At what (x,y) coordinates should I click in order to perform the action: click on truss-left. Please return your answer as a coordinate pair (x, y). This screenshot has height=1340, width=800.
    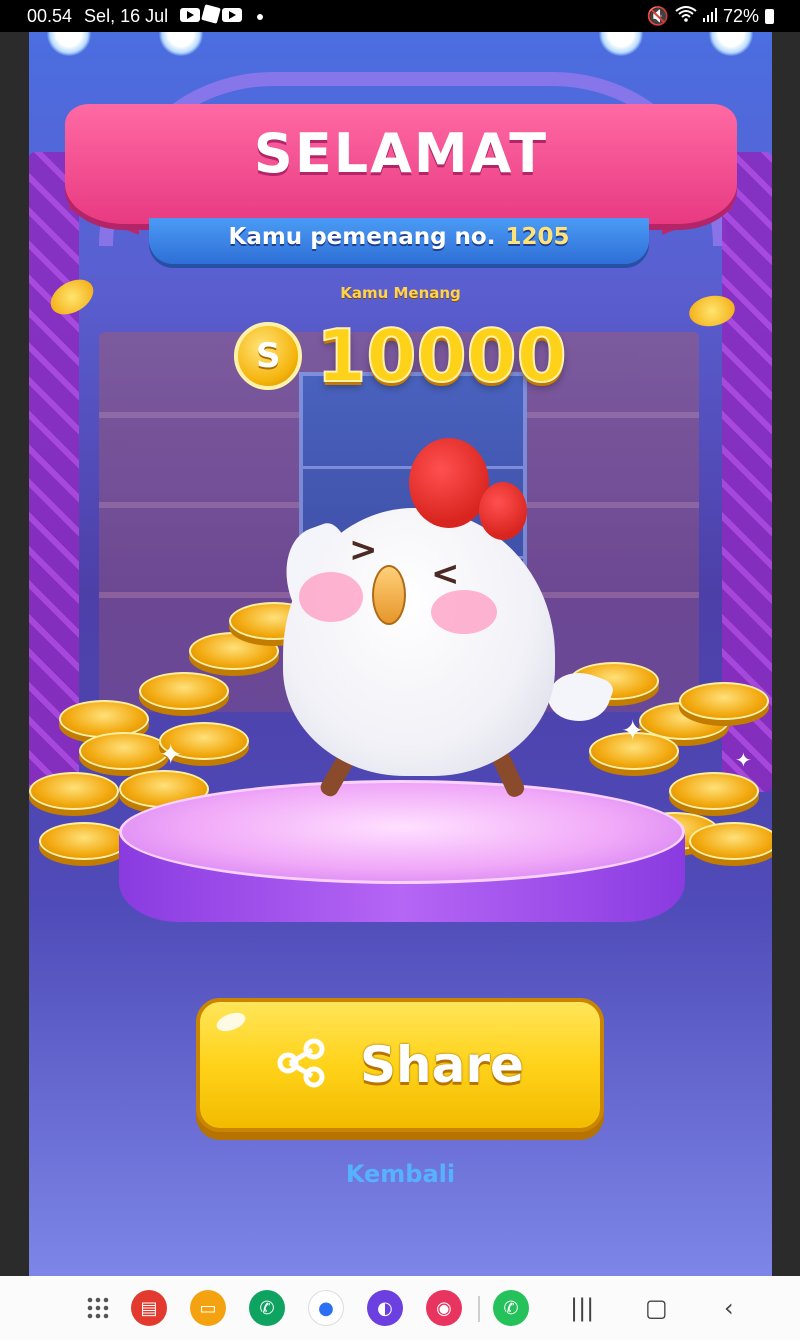
    Looking at the image, I should click on (54, 472).